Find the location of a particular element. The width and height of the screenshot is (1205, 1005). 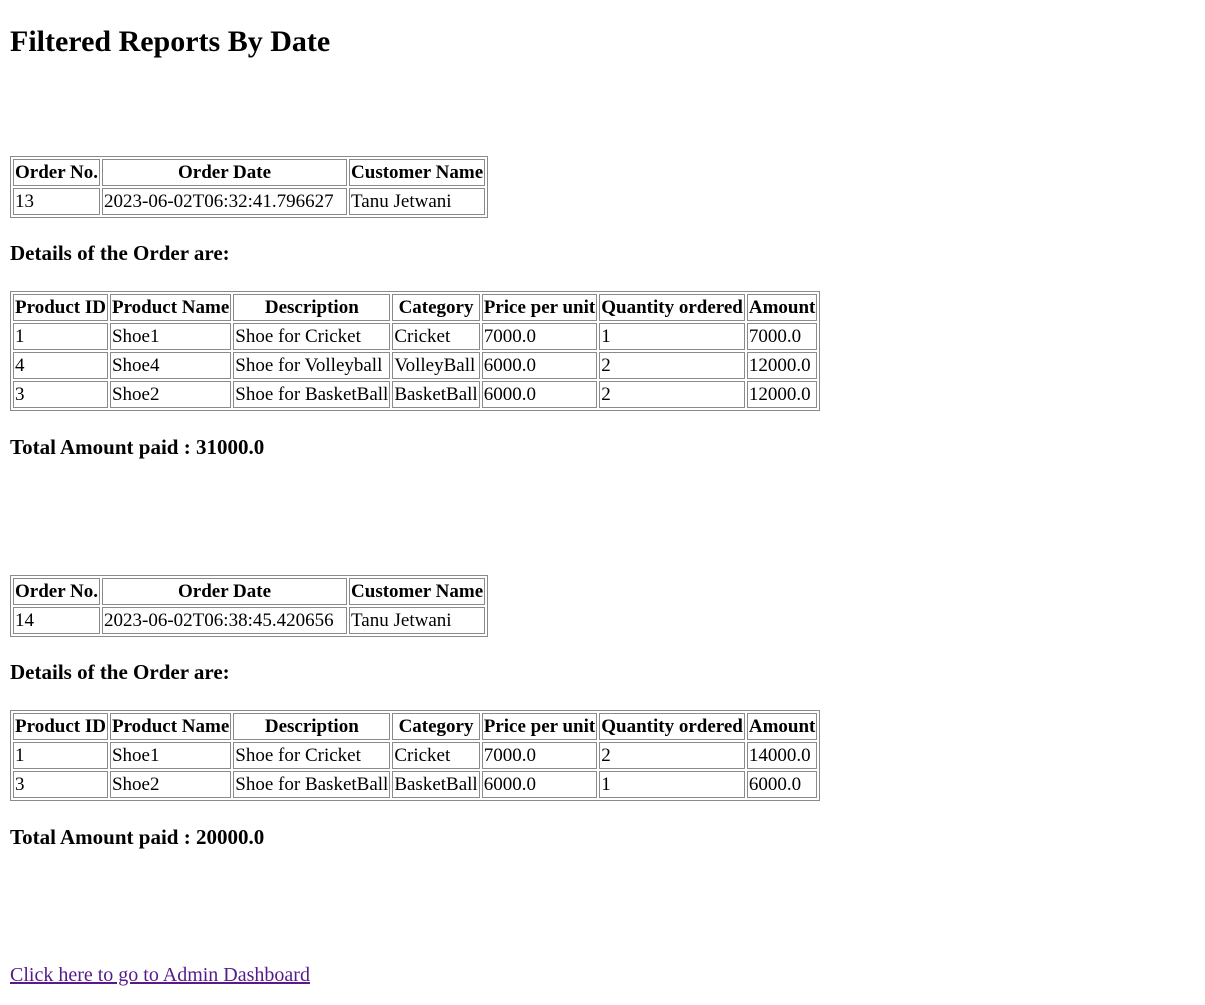

product-id-cell: 4 is located at coordinates (60, 365).